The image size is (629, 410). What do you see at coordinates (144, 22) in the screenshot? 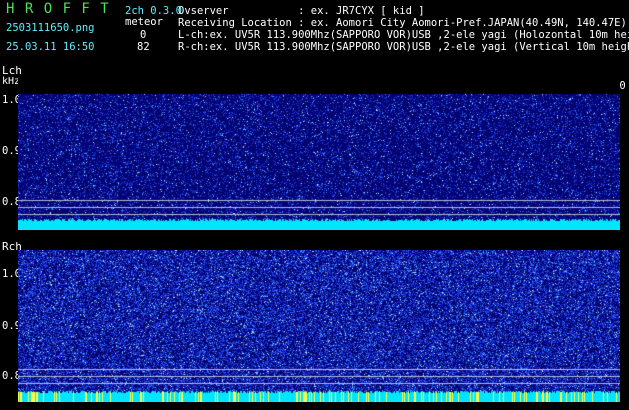
I see `meteor-label: meteor` at bounding box center [144, 22].